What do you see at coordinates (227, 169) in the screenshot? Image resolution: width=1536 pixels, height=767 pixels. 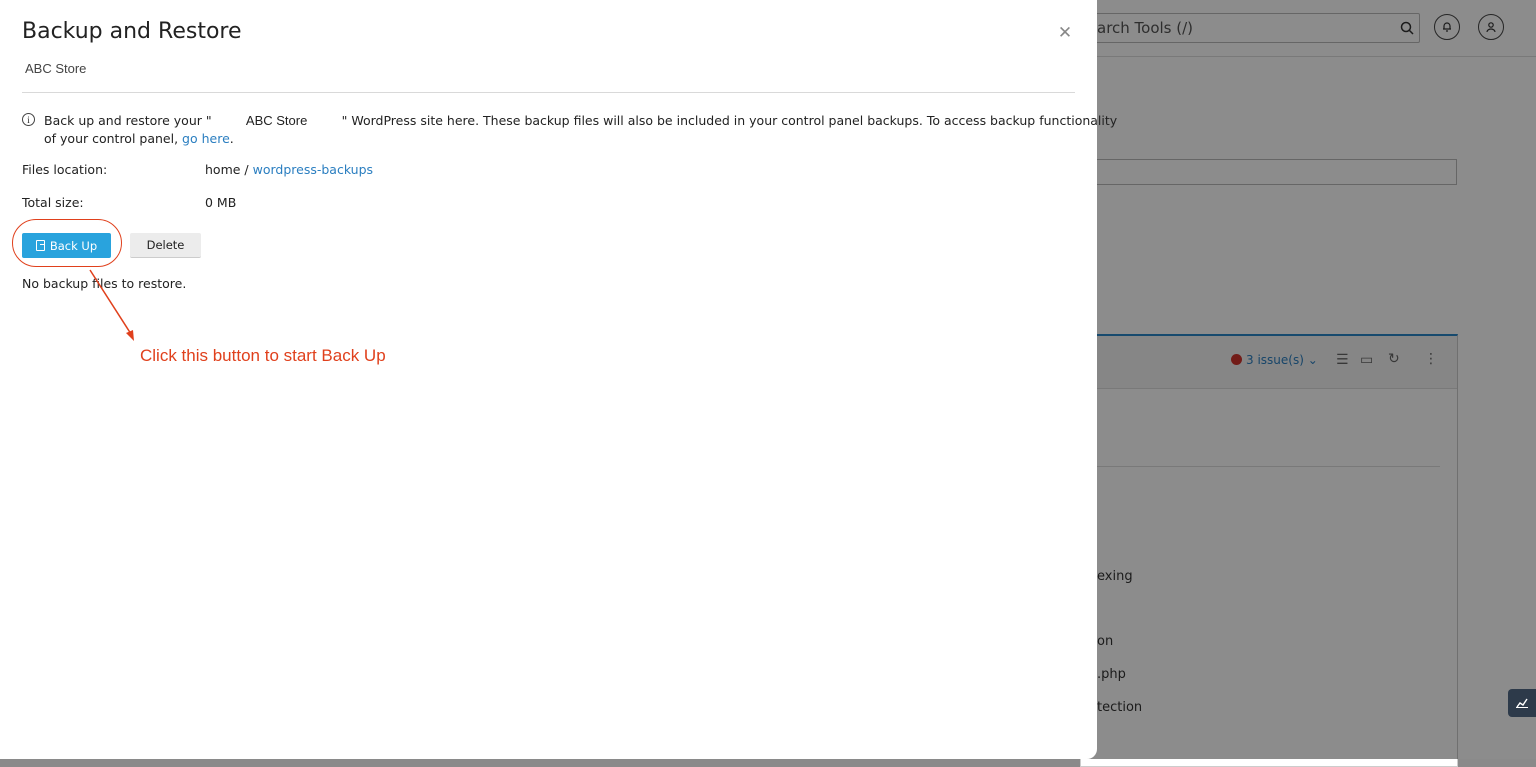 I see `files-location-prefix: home /` at bounding box center [227, 169].